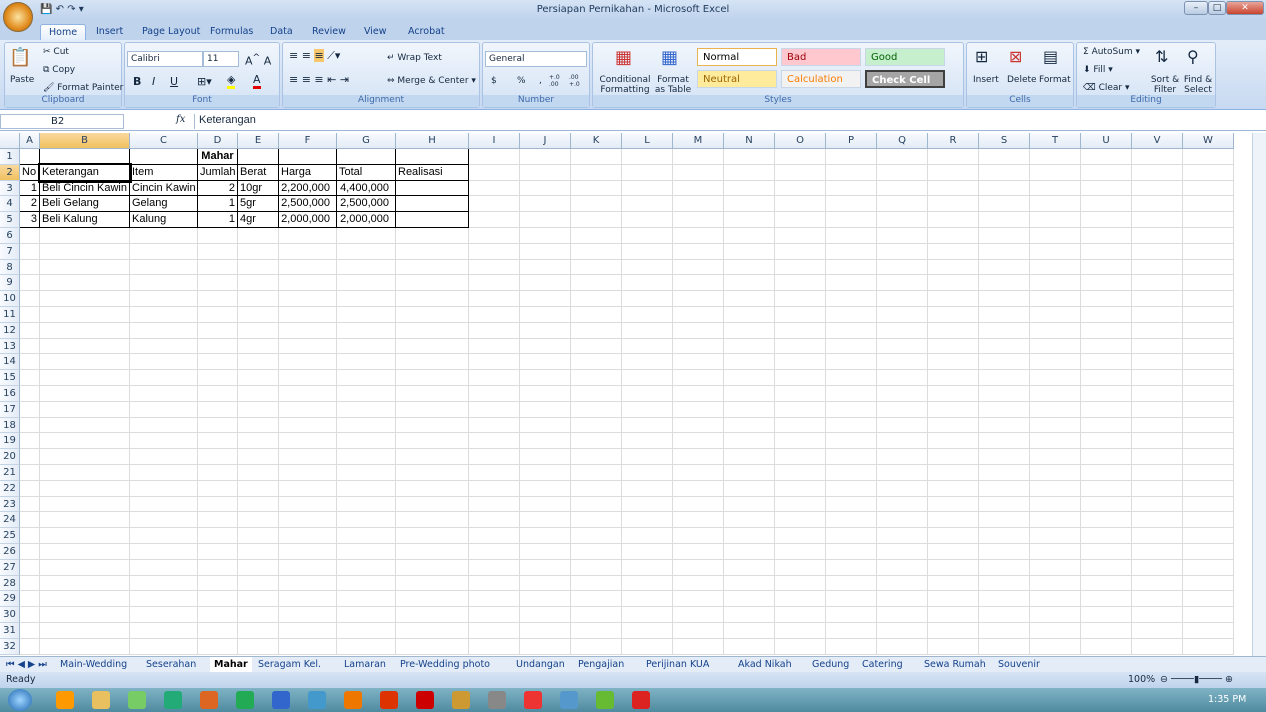  What do you see at coordinates (366, 457) in the screenshot?
I see `cell-G20` at bounding box center [366, 457].